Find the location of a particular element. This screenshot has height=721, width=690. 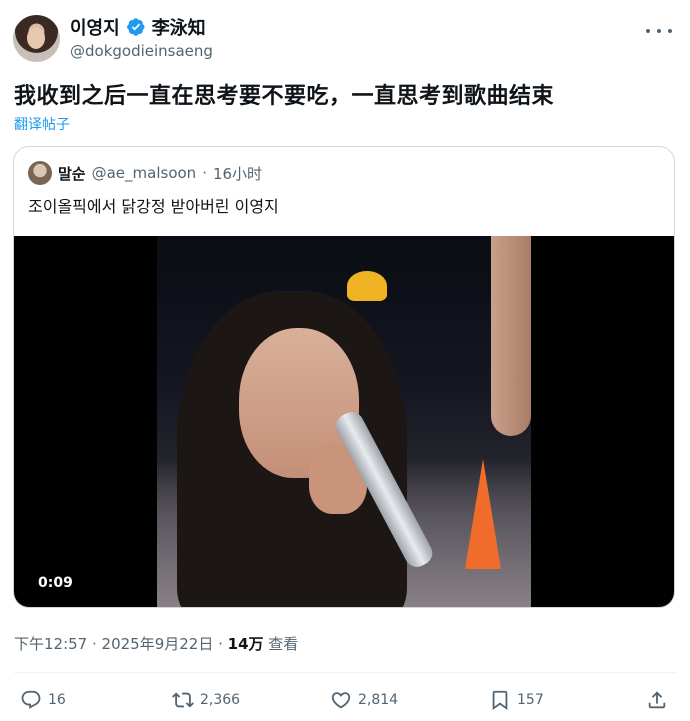

share-button is located at coordinates (657, 700).